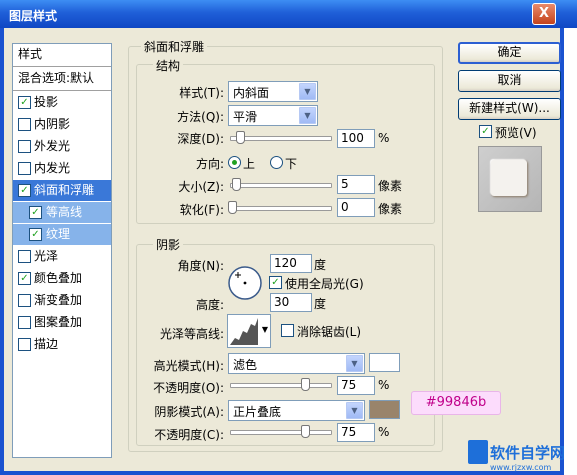 The image size is (577, 475). I want to click on sidebar-item: ✓ 颜色叠加, so click(62, 278).